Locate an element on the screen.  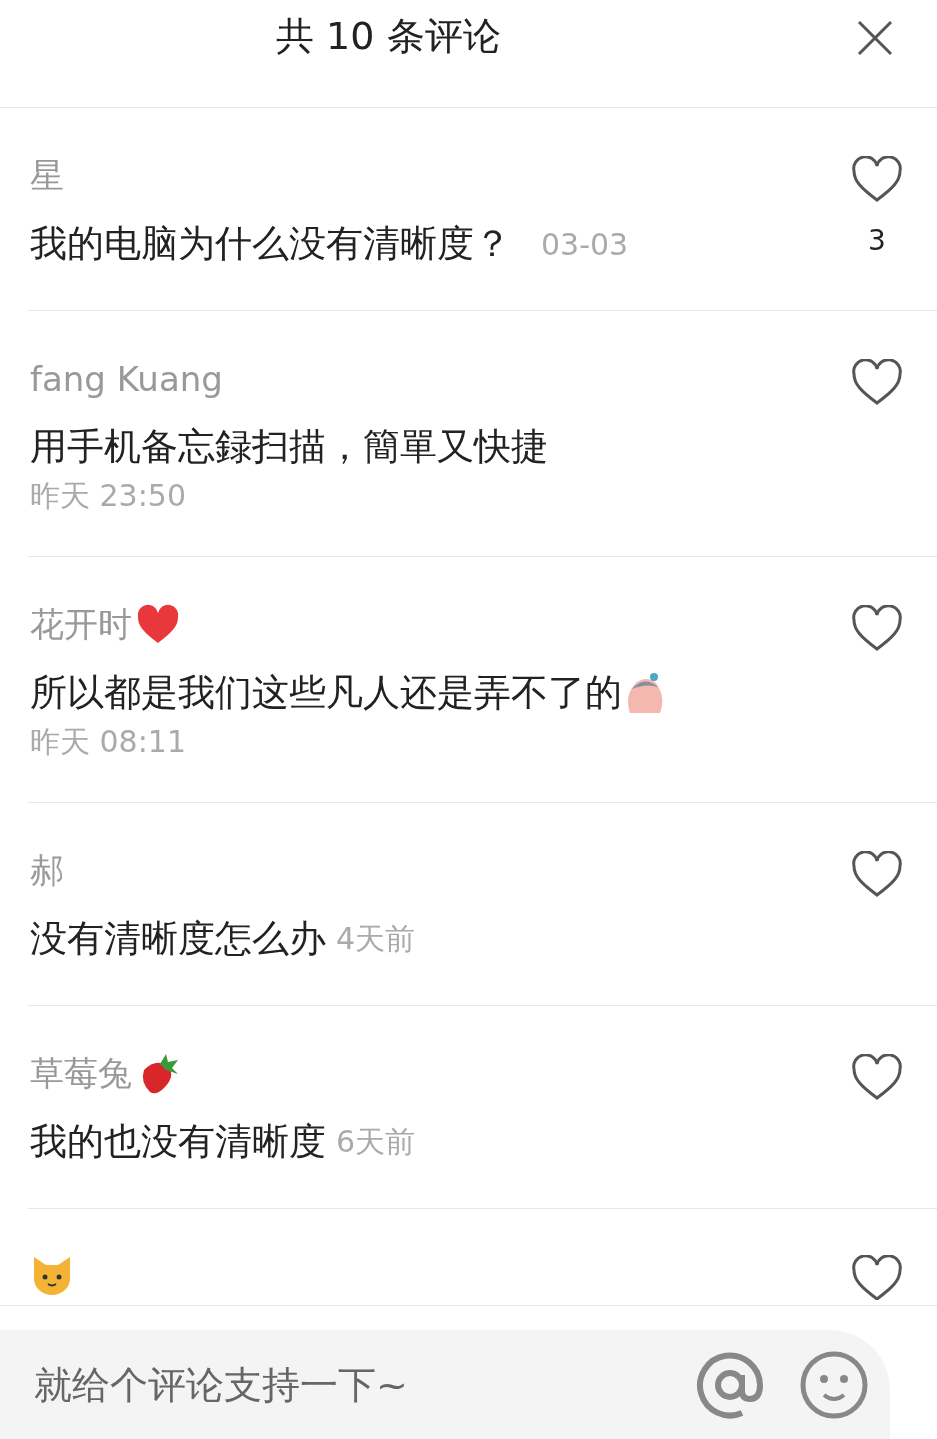
emoji-icon is located at coordinates (834, 1385).